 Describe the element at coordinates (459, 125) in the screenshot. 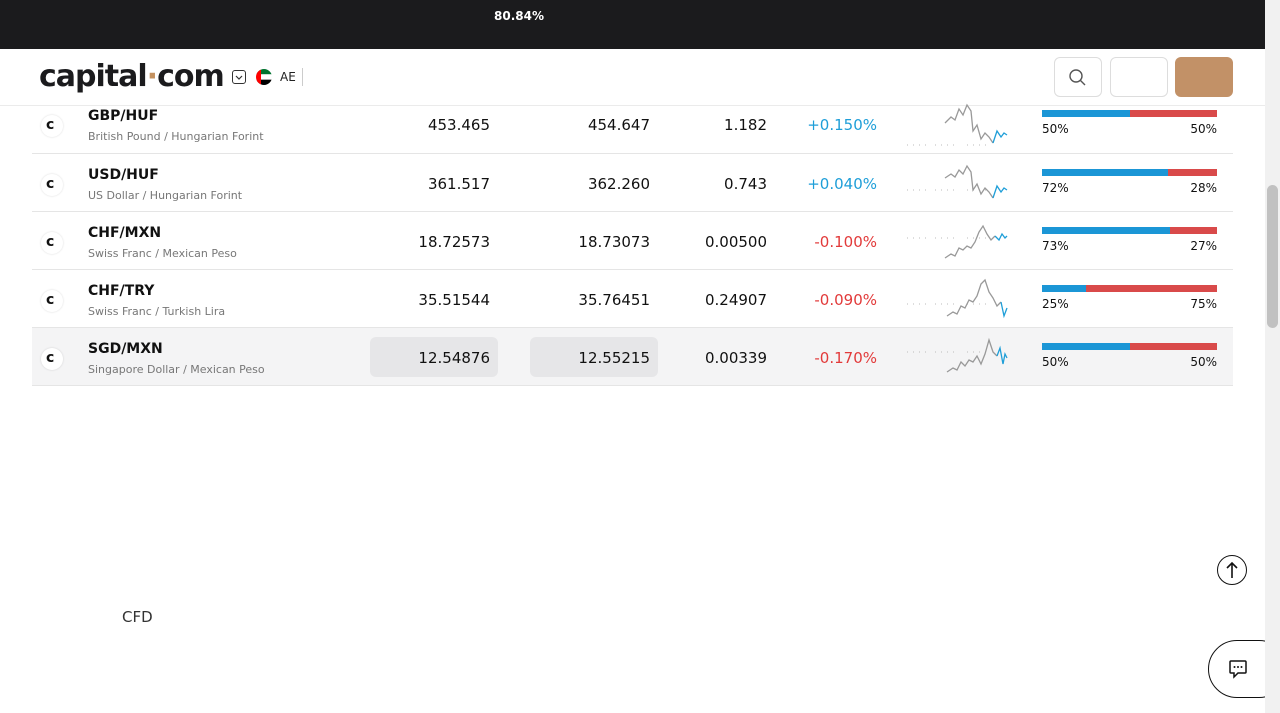

I see `sell-price: 453.465` at that location.